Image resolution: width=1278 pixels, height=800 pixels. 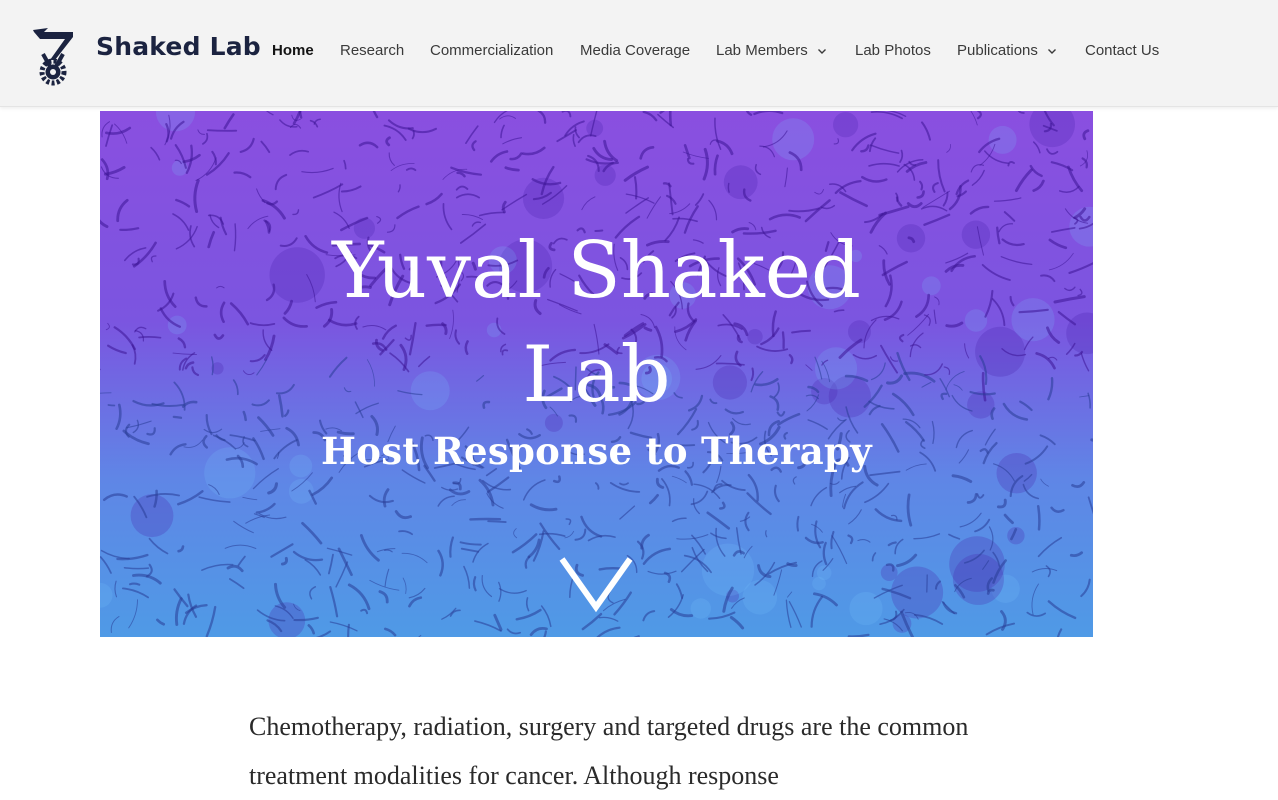 I want to click on nav-item-label: Media Coverage, so click(x=635, y=50).